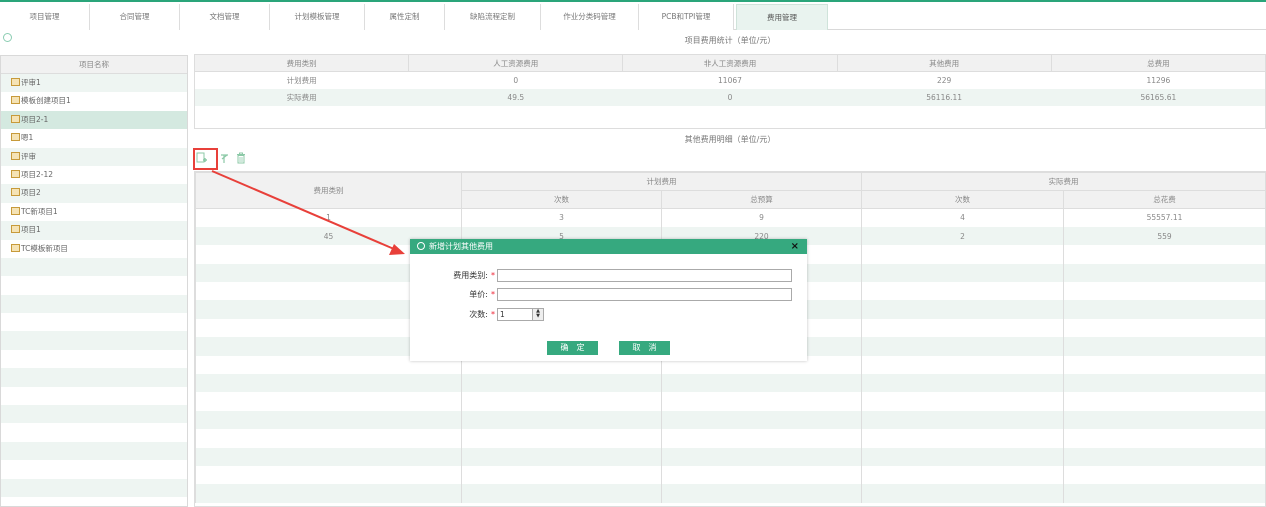 This screenshot has width=1266, height=507. I want to click on tab-contract-management: 合同管理, so click(135, 17).